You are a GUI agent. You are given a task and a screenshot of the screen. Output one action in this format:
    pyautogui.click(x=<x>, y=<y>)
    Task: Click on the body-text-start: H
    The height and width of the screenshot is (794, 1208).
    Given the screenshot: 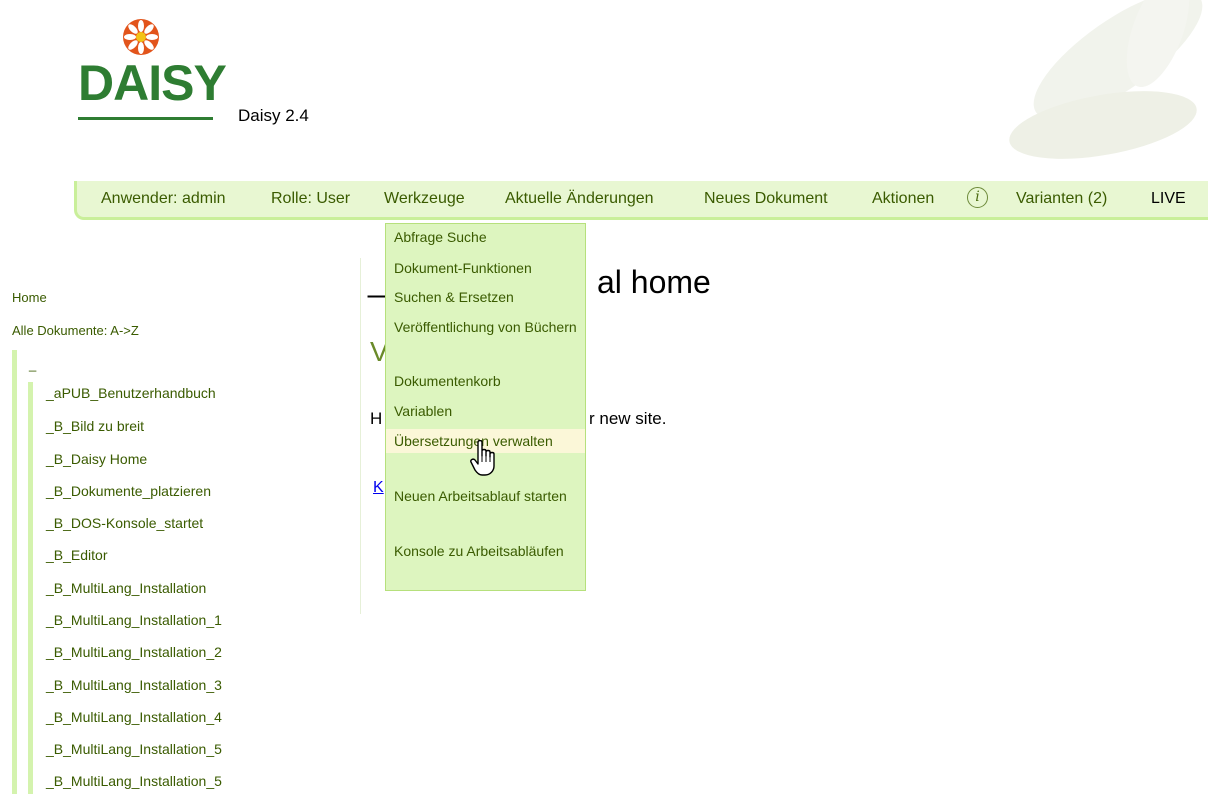 What is the action you would take?
    pyautogui.click(x=376, y=418)
    